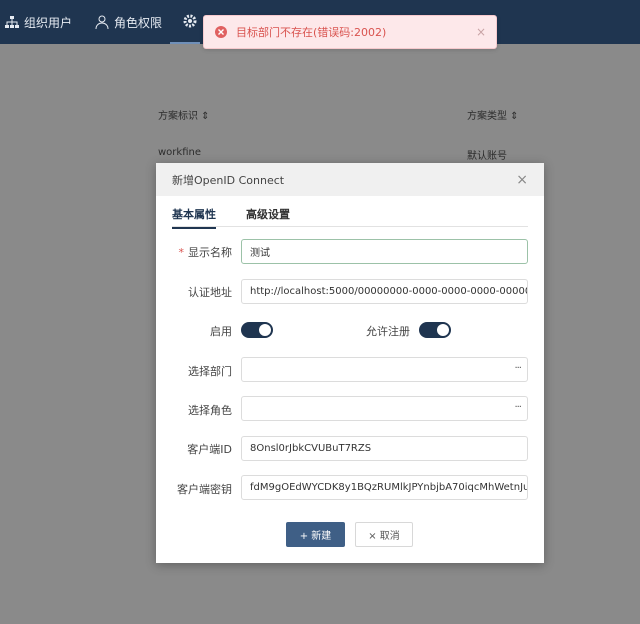  I want to click on error-icon, so click(221, 32).